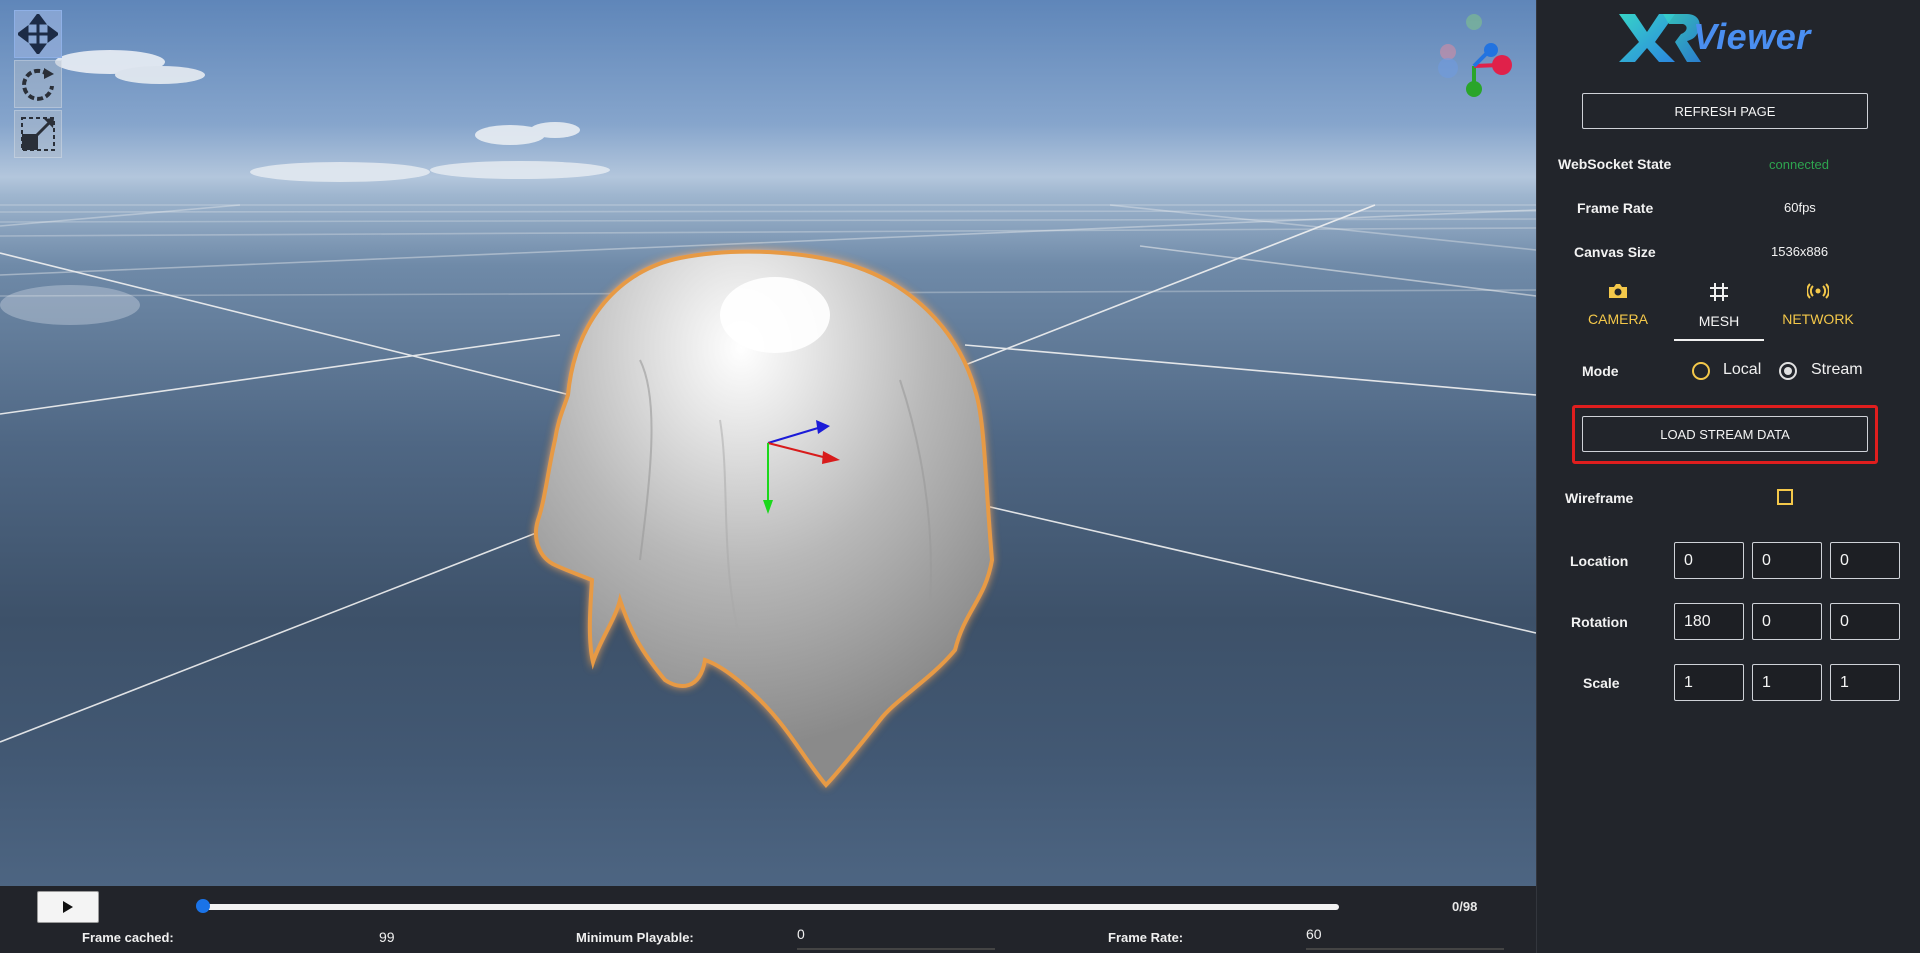  What do you see at coordinates (1405, 949) in the screenshot?
I see `frame-rate-underline` at bounding box center [1405, 949].